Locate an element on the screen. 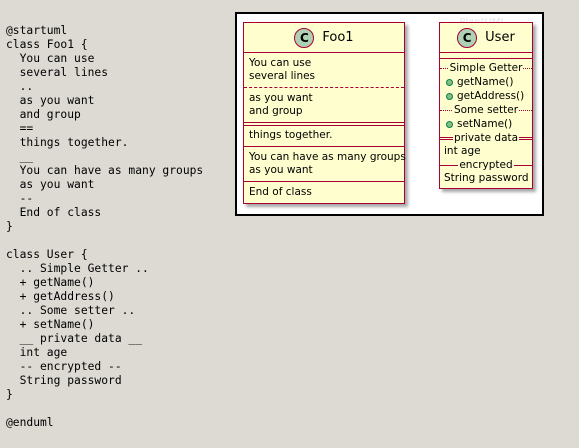  method-row: getName() is located at coordinates (486, 82).